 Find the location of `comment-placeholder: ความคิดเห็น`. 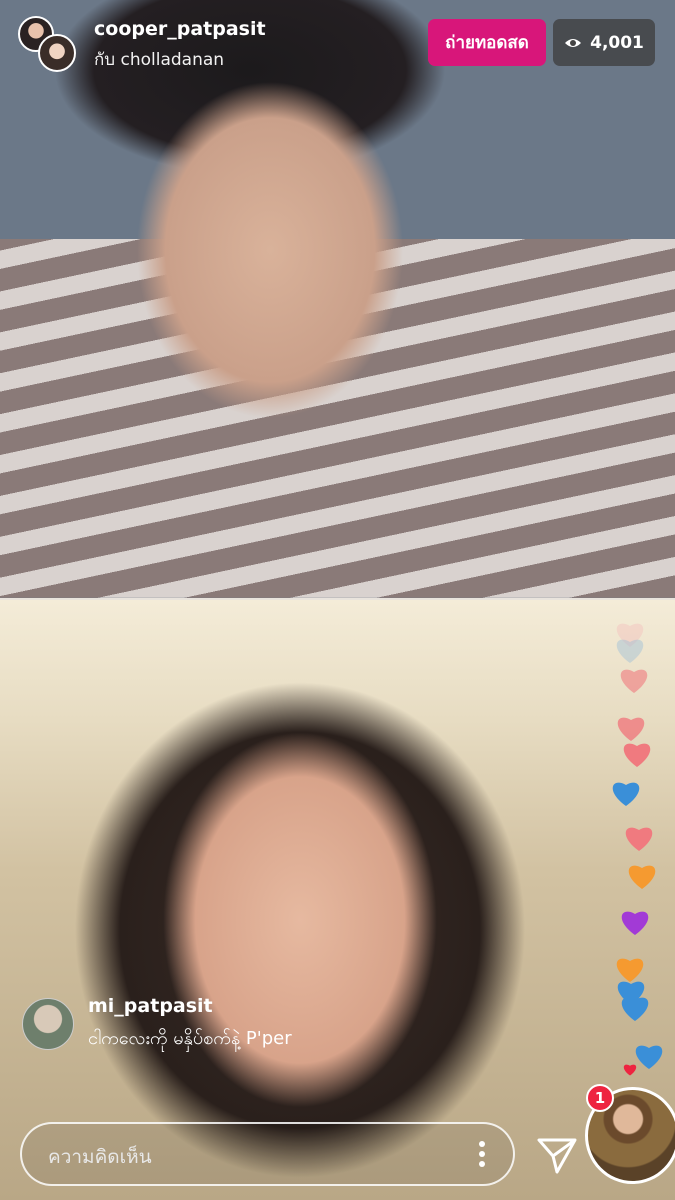

comment-placeholder: ความคิดเห็น is located at coordinates (100, 1157).